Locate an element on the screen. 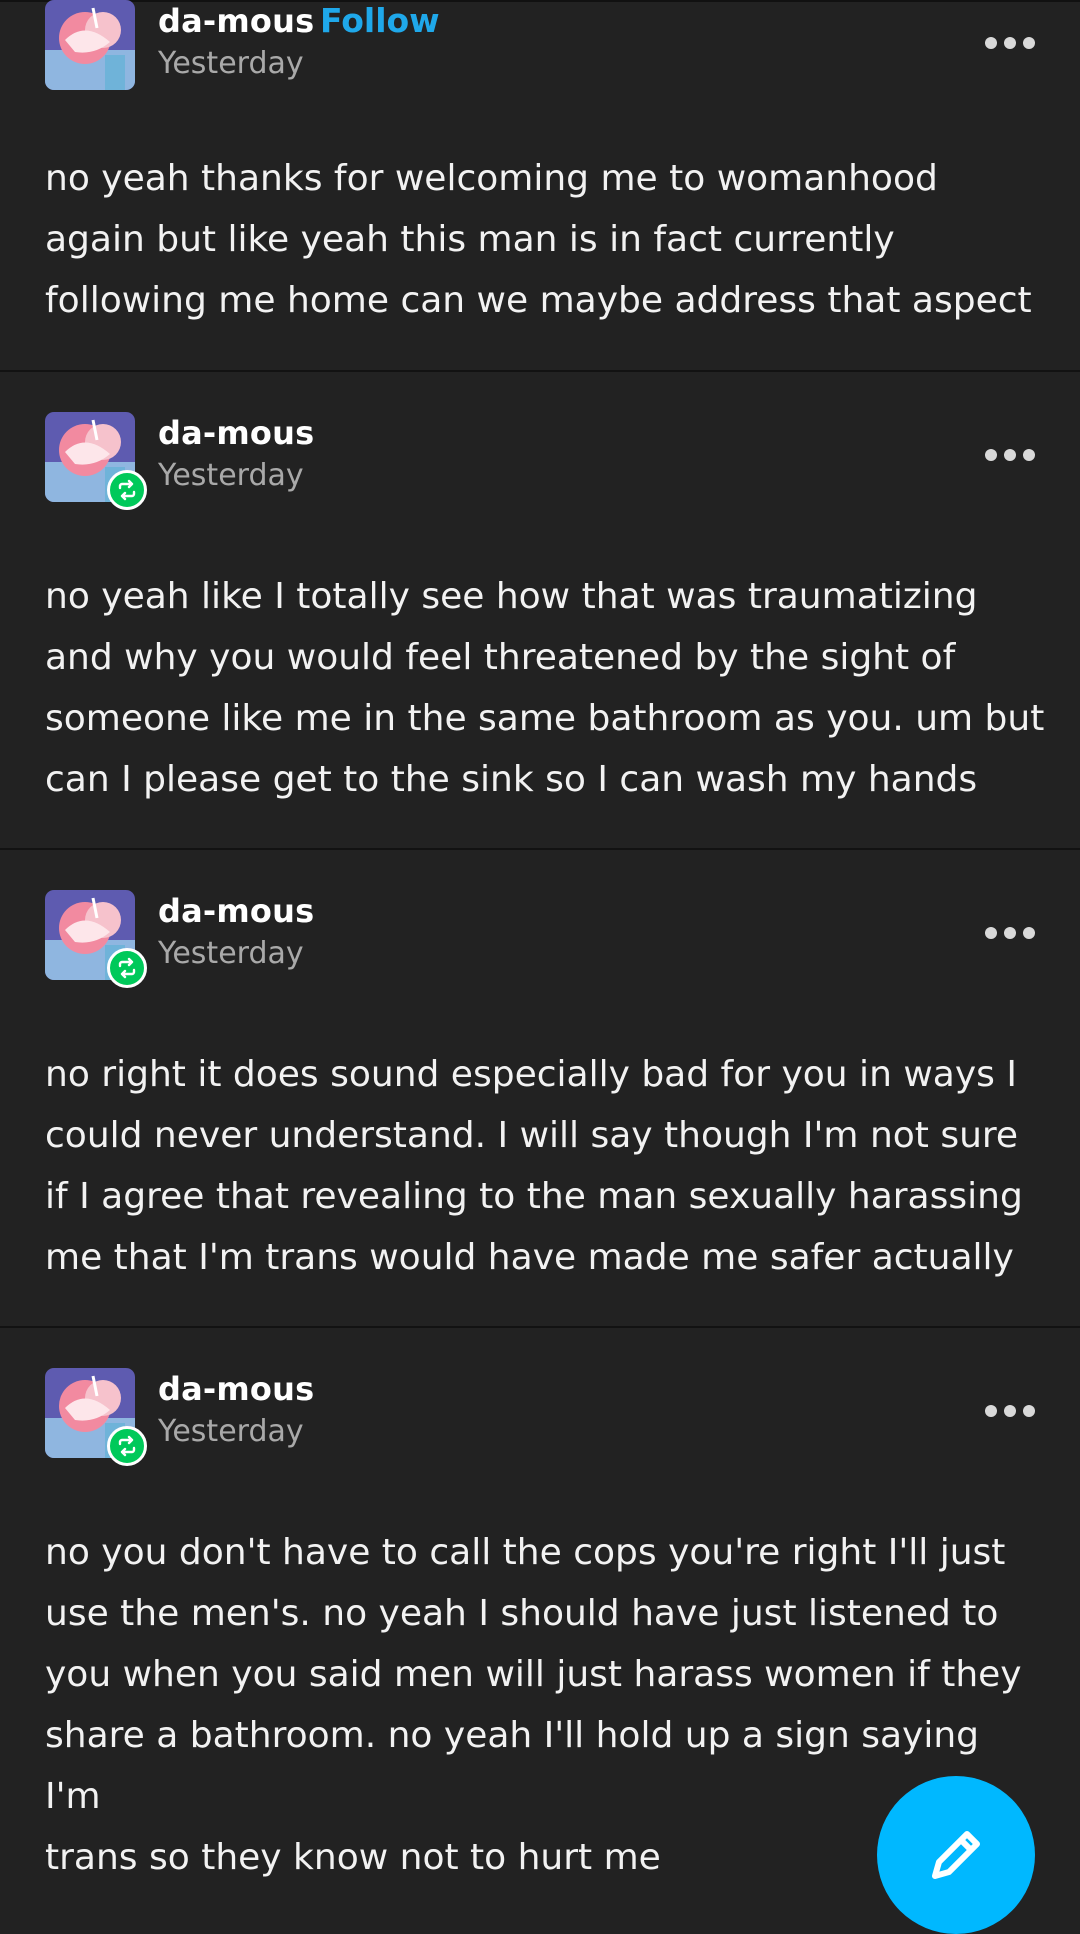 This screenshot has width=1080, height=1934. post-2: da-mous Yesterday is located at coordinates (540, 461).